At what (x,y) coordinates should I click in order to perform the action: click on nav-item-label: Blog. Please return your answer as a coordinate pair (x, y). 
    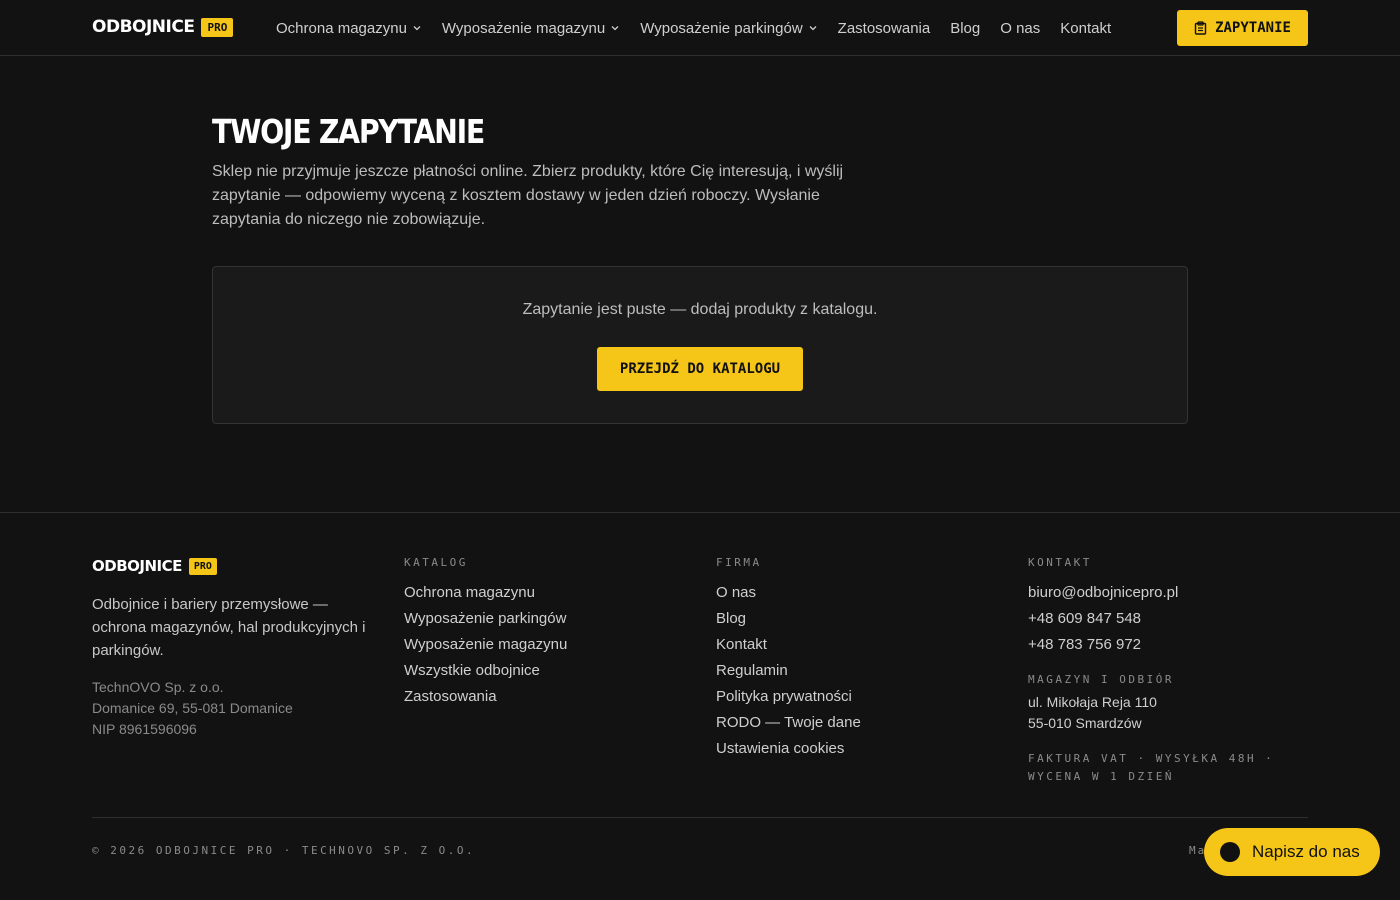
    Looking at the image, I should click on (965, 28).